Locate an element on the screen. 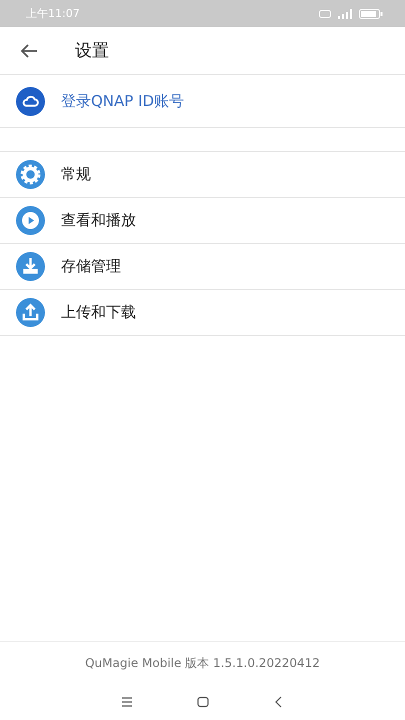 This screenshot has width=405, height=720. settings-item: 上传和下载 is located at coordinates (98, 312).